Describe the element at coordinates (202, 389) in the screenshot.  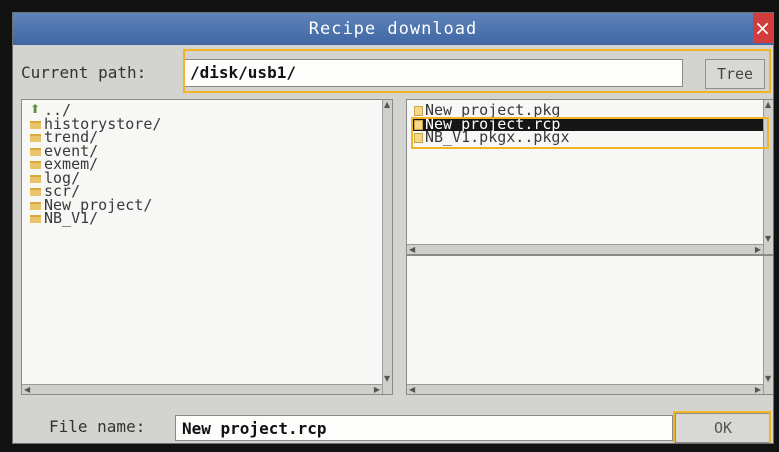
I see `folder-horizontal-scrollbar: ◀ ▶` at that location.